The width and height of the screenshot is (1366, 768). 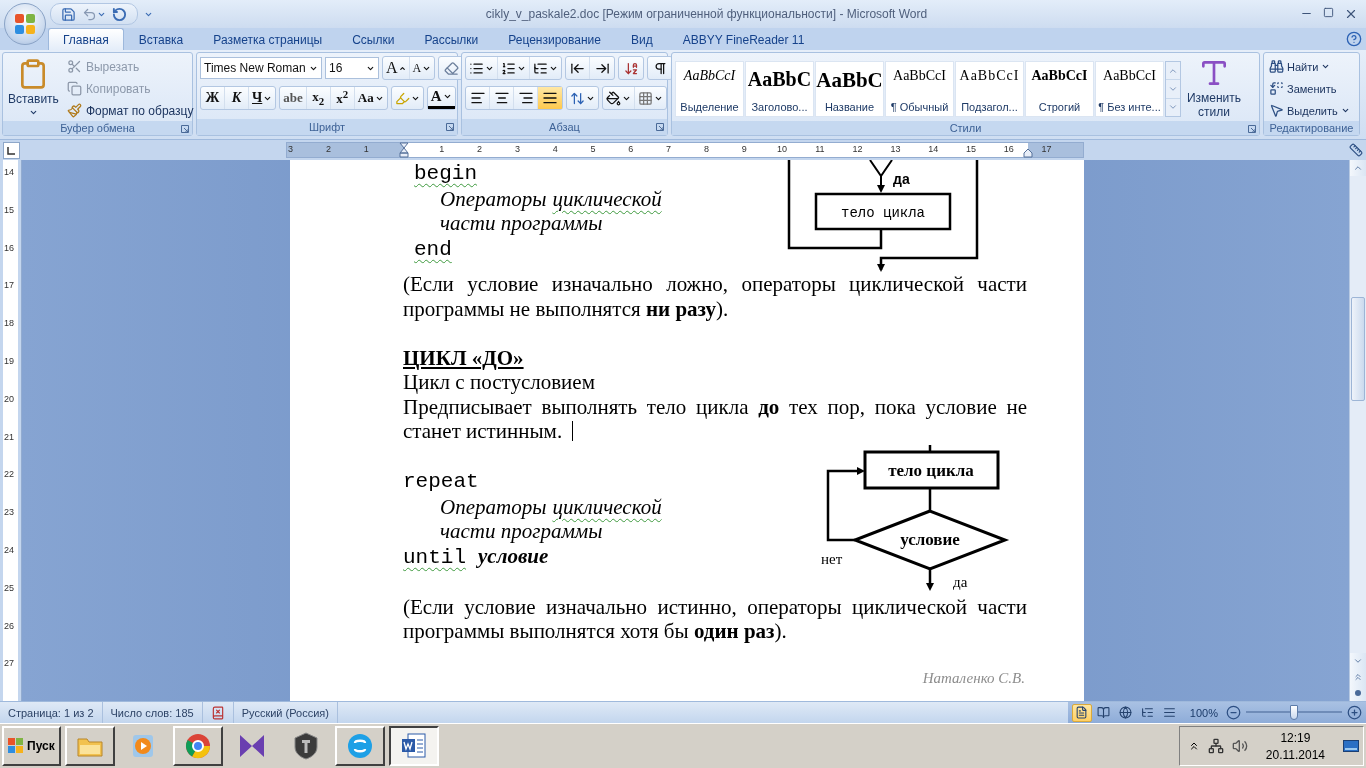 What do you see at coordinates (1358, 693) in the screenshot?
I see `browse-object-button` at bounding box center [1358, 693].